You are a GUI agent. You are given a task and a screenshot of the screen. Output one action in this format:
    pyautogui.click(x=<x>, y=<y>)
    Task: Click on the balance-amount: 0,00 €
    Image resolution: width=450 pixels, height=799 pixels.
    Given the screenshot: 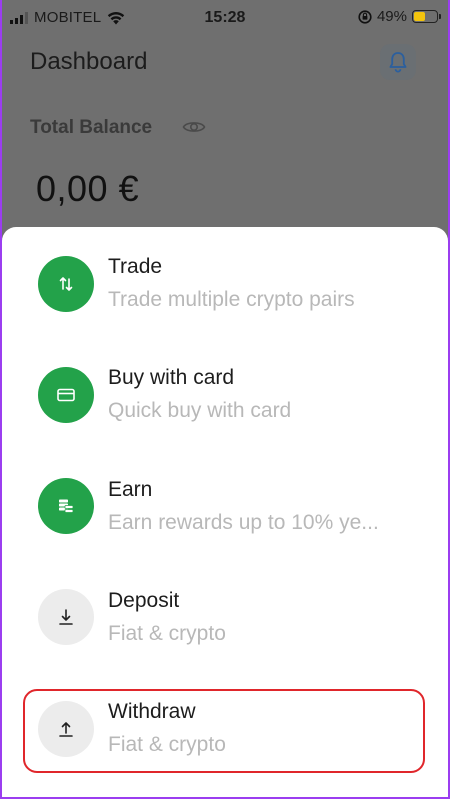 What is the action you would take?
    pyautogui.click(x=88, y=188)
    